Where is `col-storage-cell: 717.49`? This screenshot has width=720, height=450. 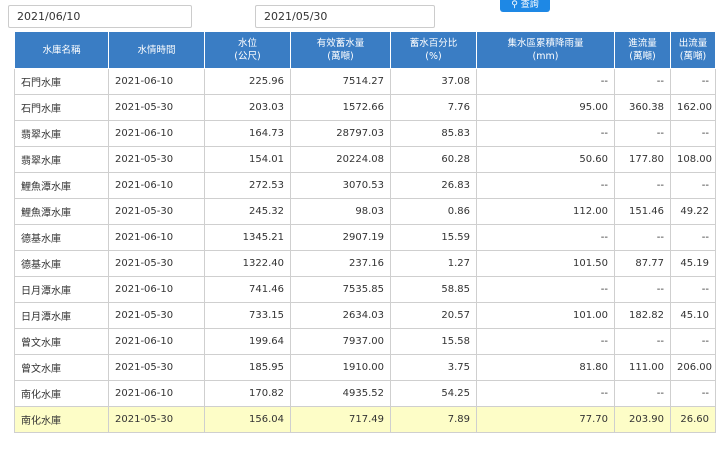 col-storage-cell: 717.49 is located at coordinates (340, 419).